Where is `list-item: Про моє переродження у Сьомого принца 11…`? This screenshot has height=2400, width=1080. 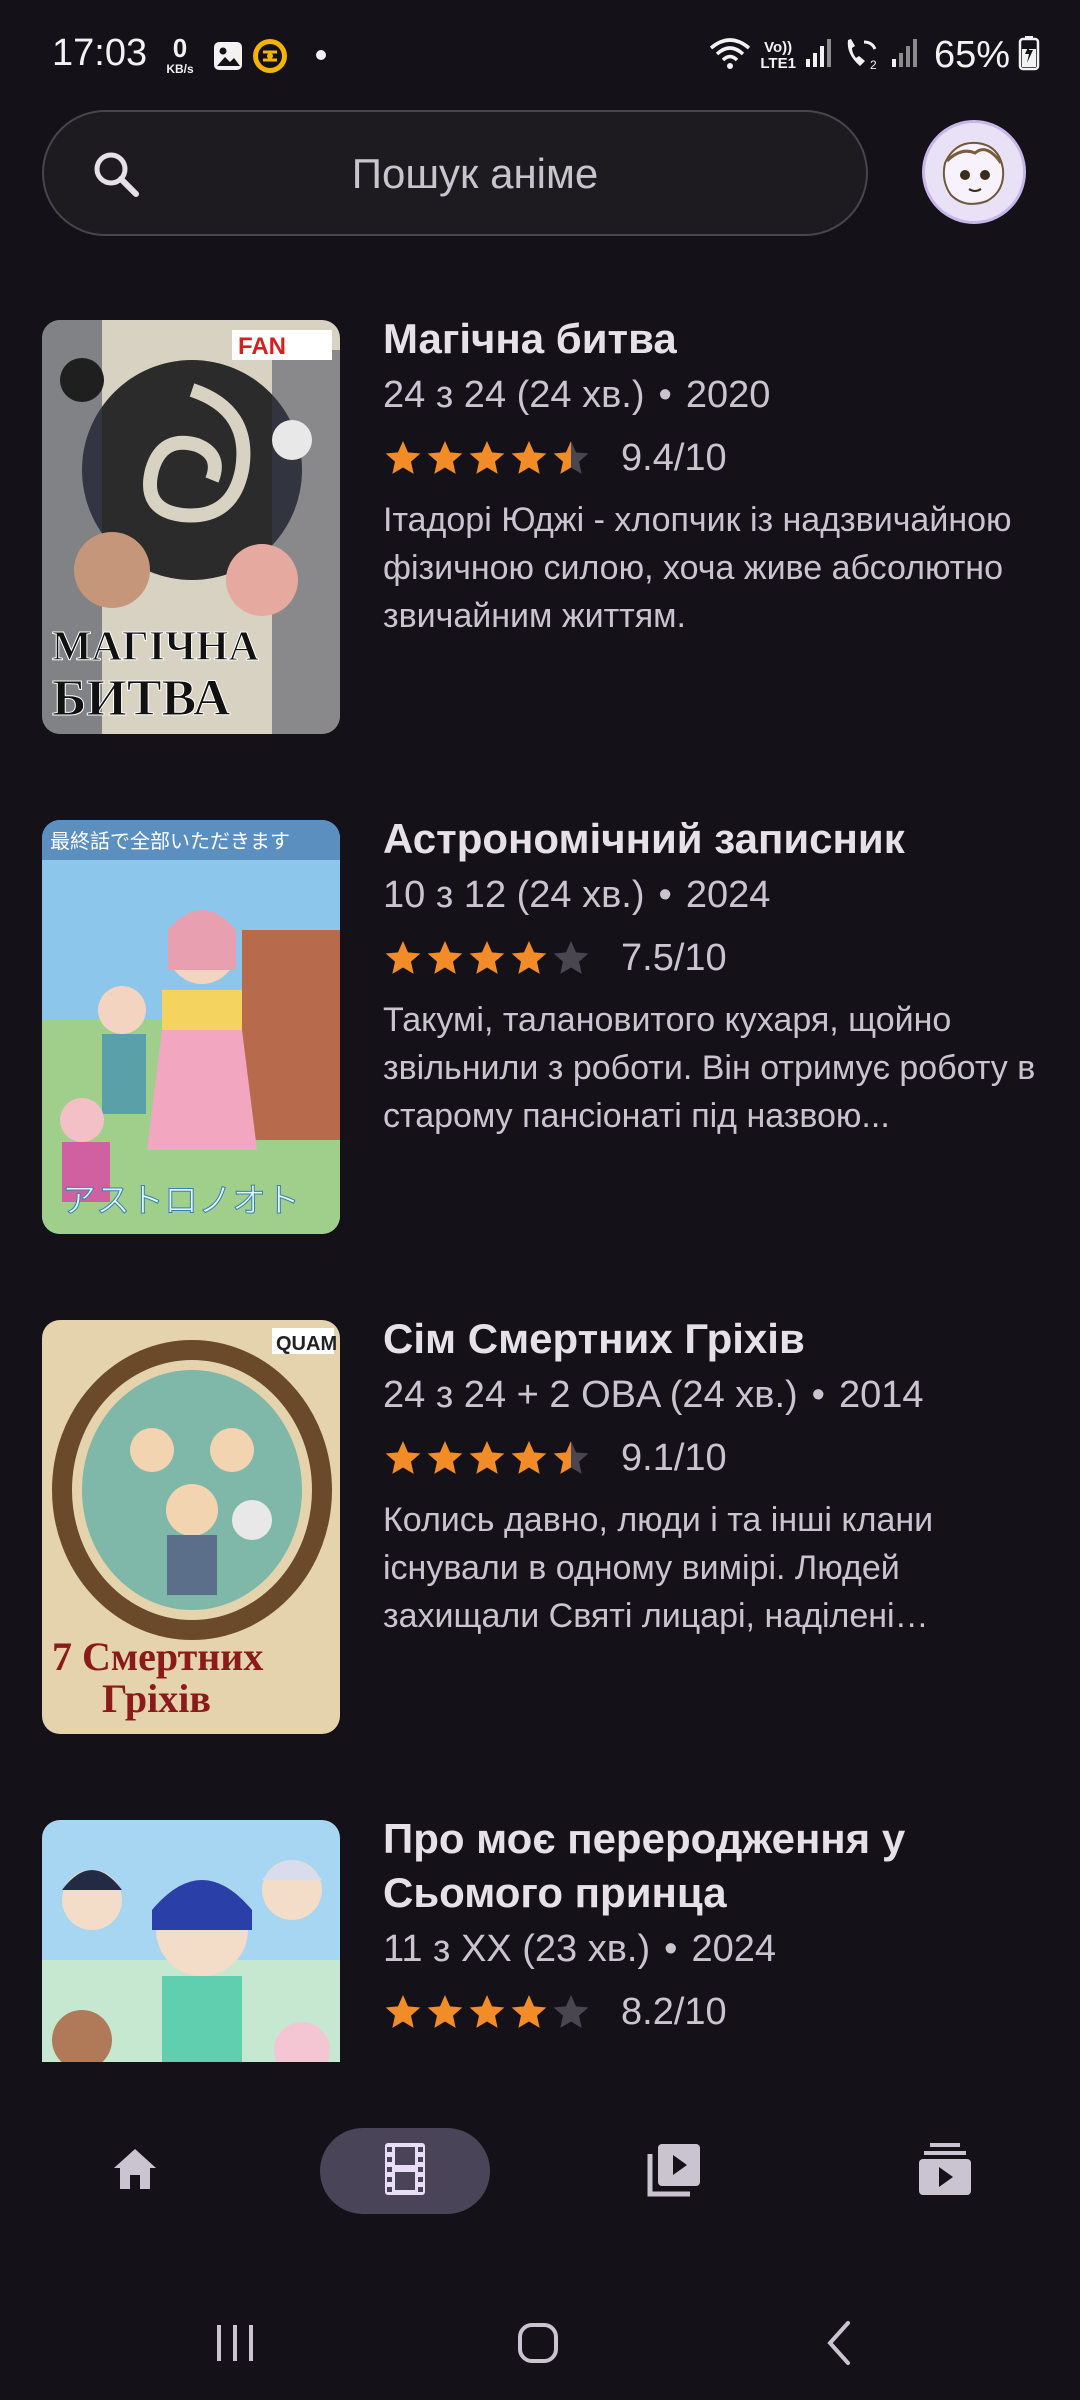 list-item: Про моє переродження у Сьомого принца 11… is located at coordinates (540, 1931).